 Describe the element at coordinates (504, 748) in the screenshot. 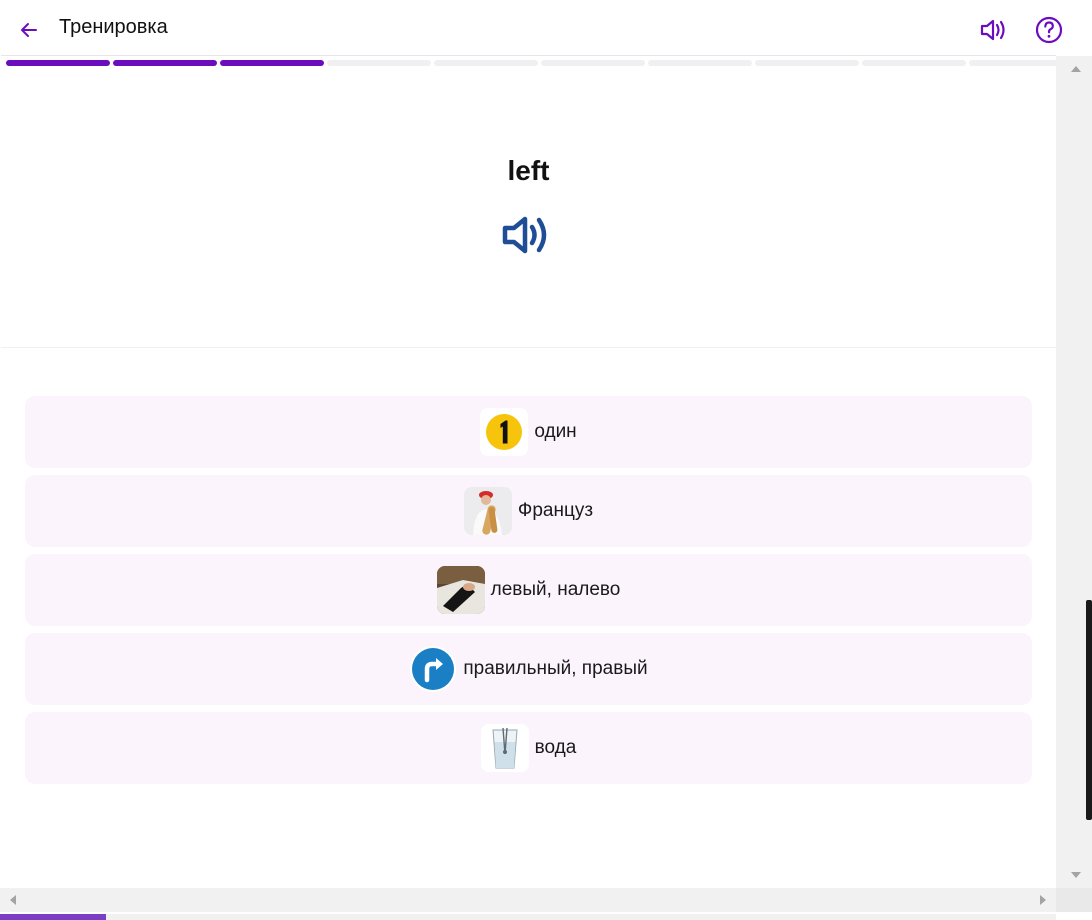

I see `water-glass-image` at that location.